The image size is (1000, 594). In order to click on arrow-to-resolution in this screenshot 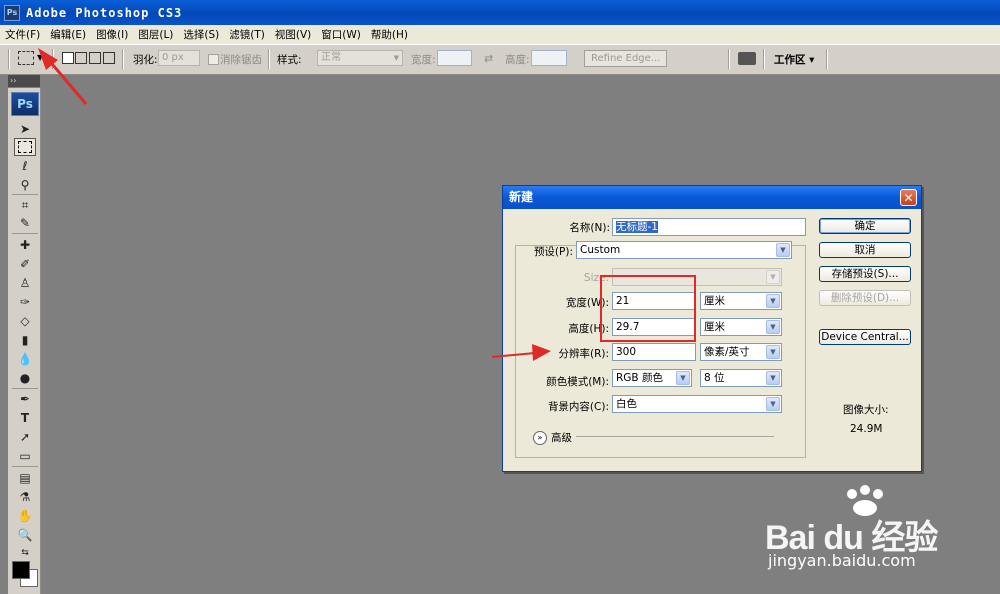, I will do `click(521, 352)`.